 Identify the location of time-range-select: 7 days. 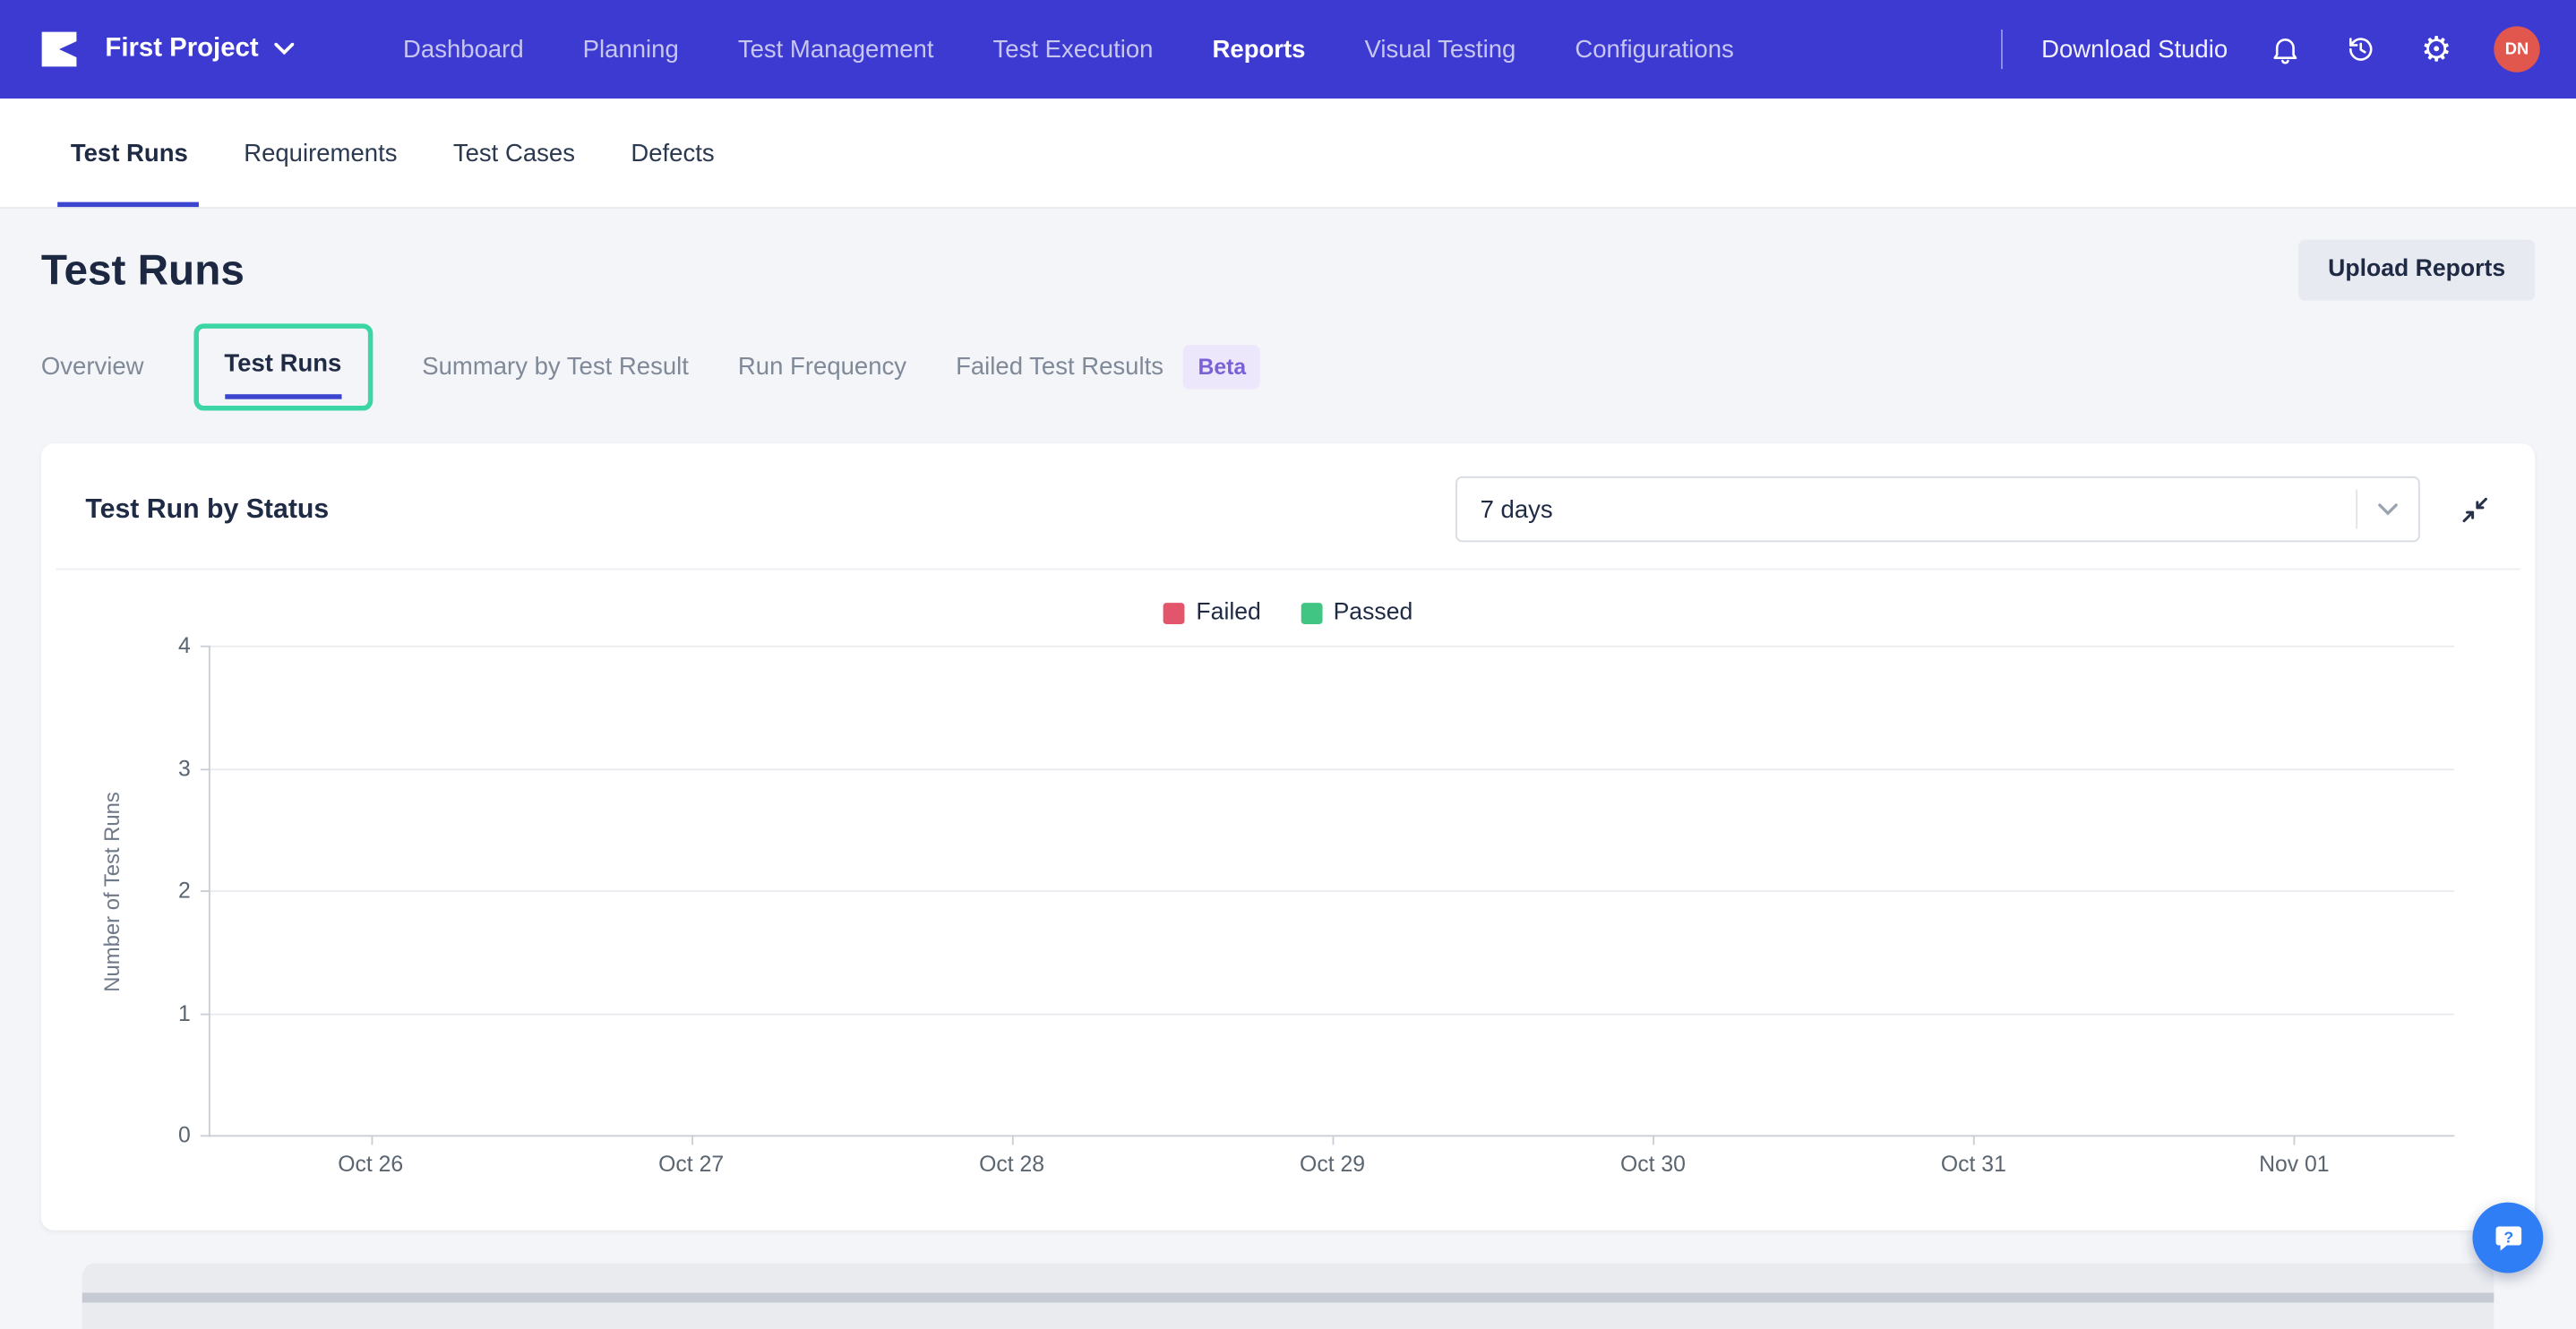
(1937, 510).